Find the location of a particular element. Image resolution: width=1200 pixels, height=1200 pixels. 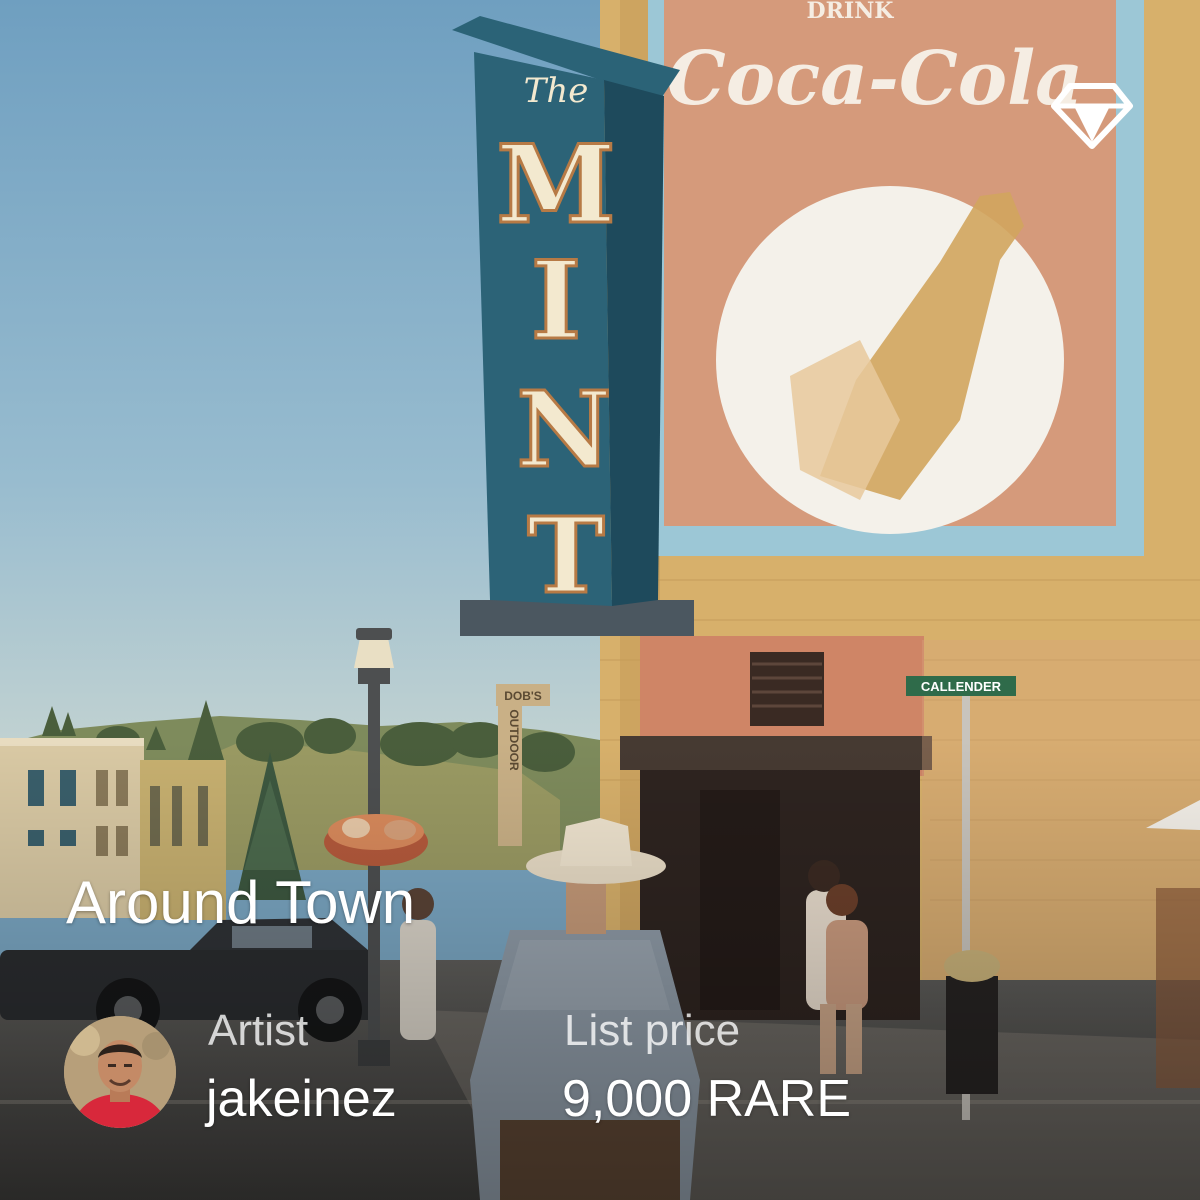

diamond-icon is located at coordinates (1092, 116).